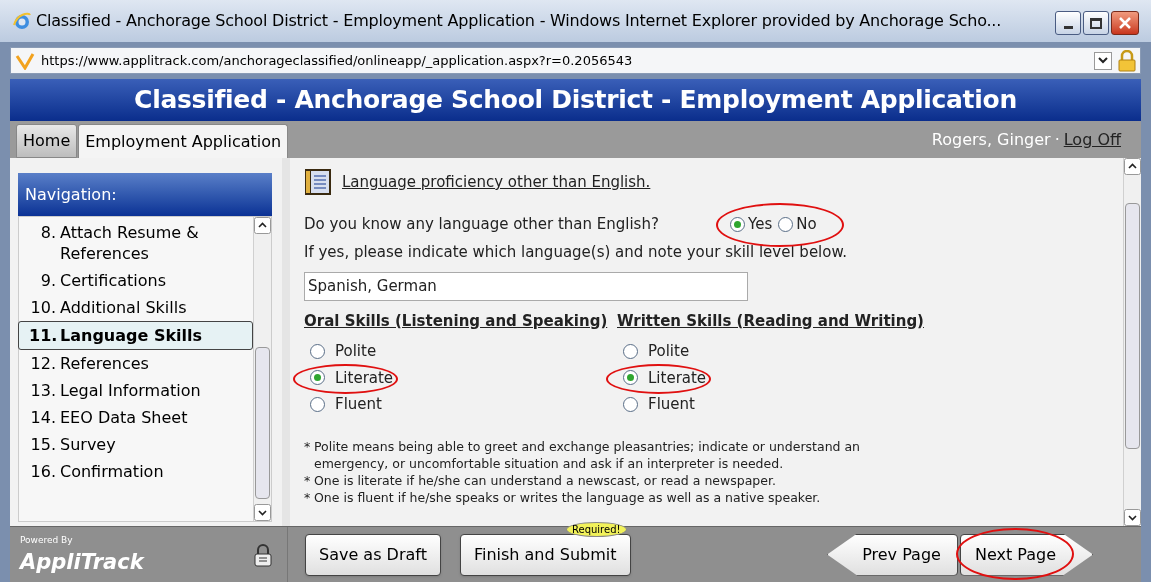 The height and width of the screenshot is (582, 1151). I want to click on navigation-item: 11. Language Skills, so click(135, 335).